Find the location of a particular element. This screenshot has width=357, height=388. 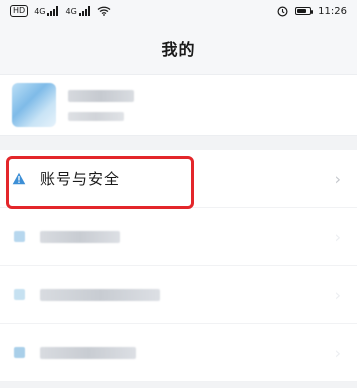

wifi-icon is located at coordinates (104, 11).